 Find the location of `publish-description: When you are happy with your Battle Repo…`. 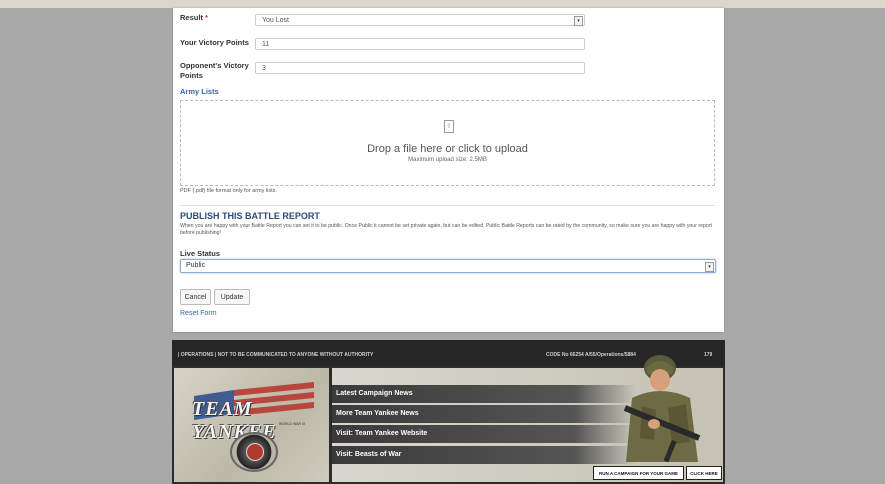

publish-description: When you are happy with your Battle Repo… is located at coordinates (446, 229).